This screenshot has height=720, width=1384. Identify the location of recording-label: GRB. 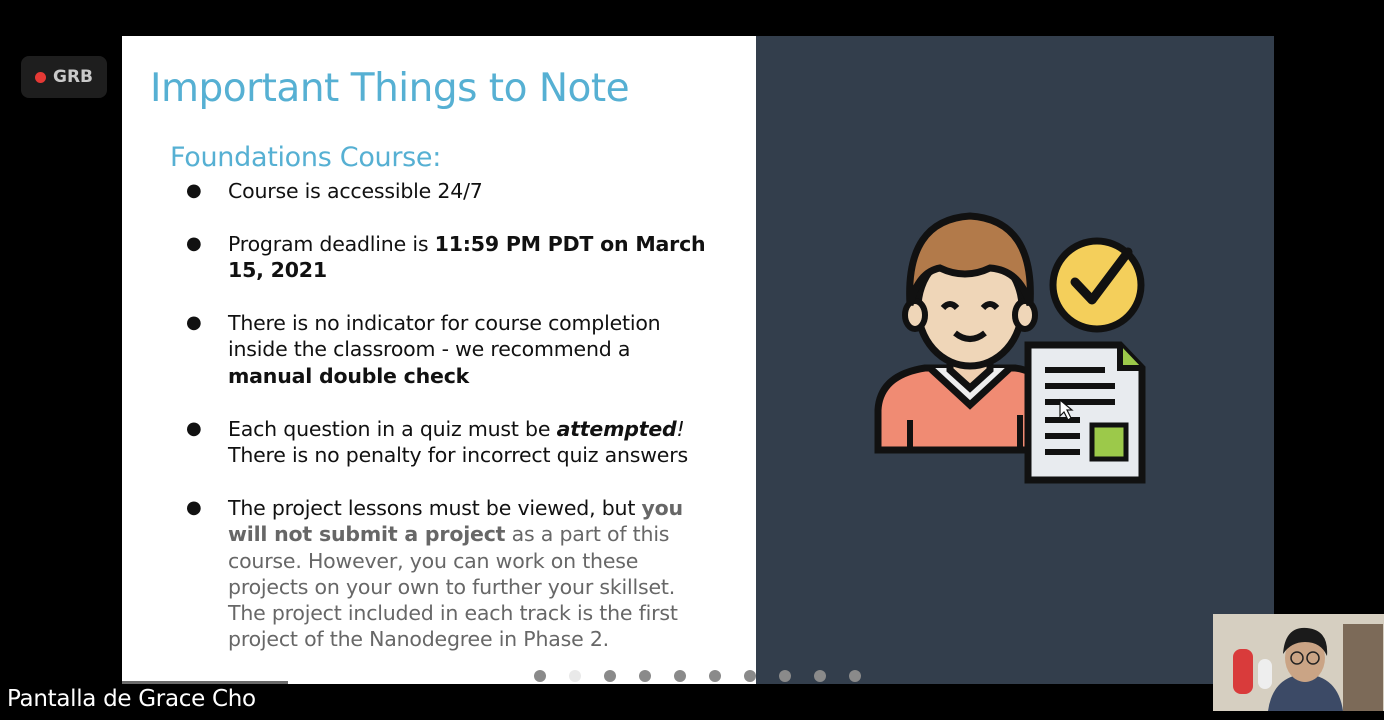
(72, 77).